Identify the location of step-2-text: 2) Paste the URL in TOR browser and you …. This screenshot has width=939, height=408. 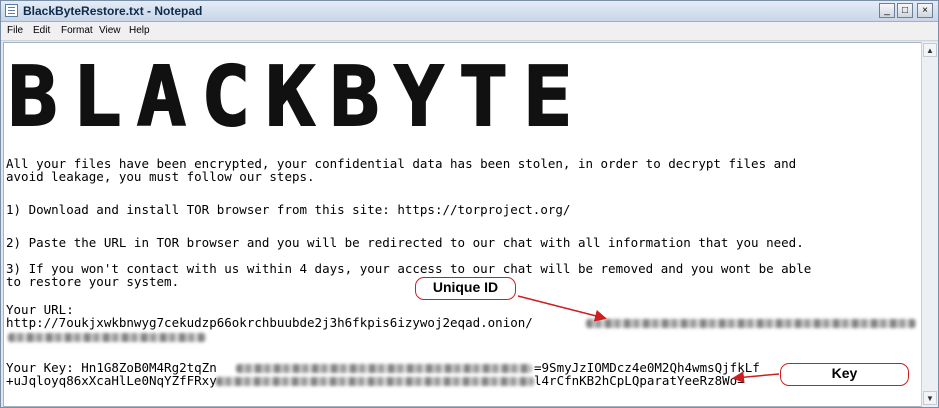
(405, 242).